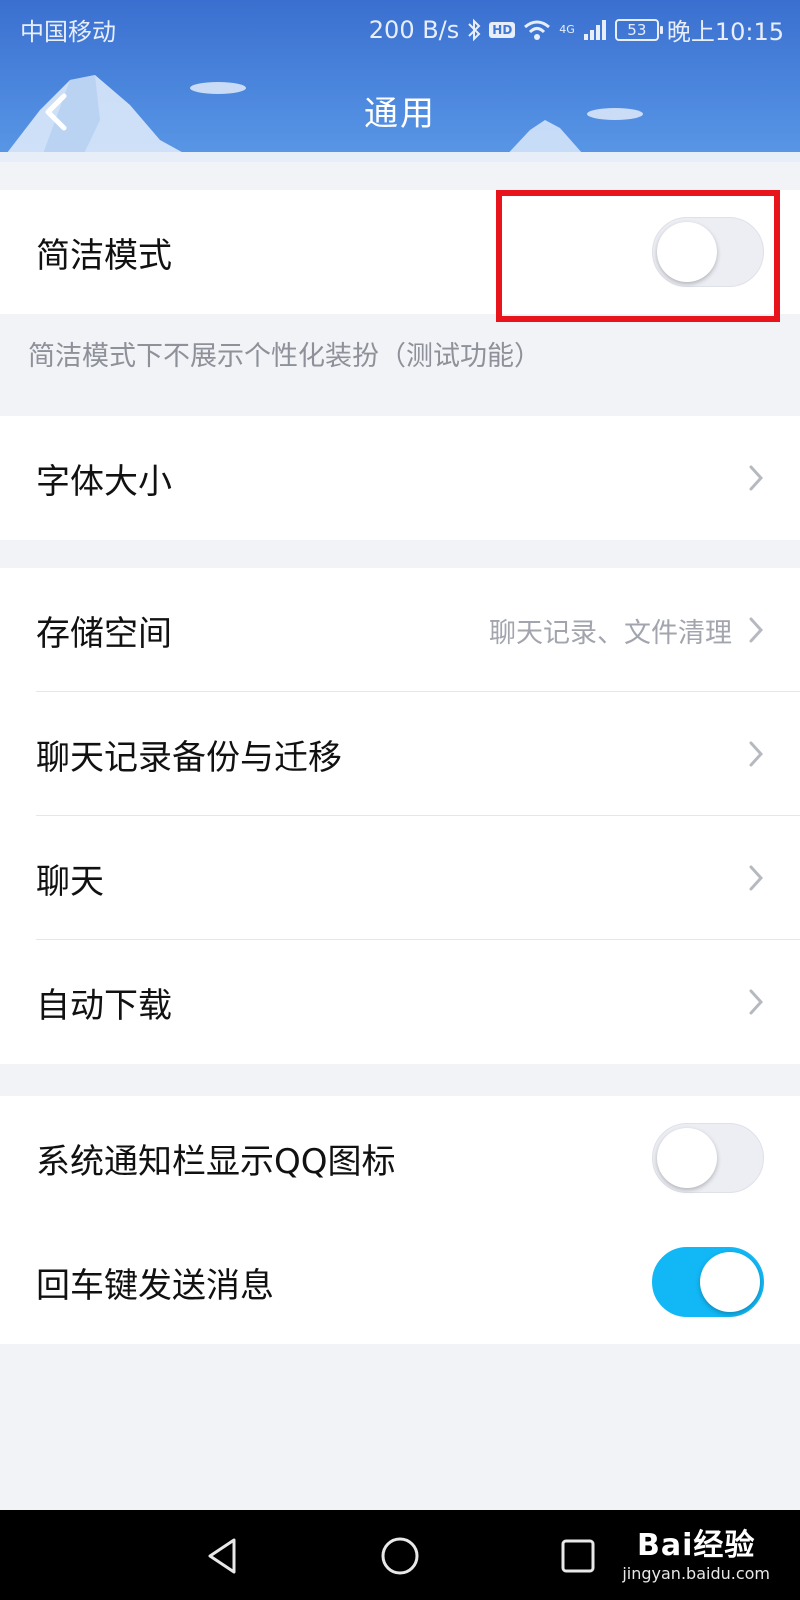 Image resolution: width=800 pixels, height=1600 pixels. What do you see at coordinates (104, 255) in the screenshot?
I see `simple-mode-label: 简洁模式` at bounding box center [104, 255].